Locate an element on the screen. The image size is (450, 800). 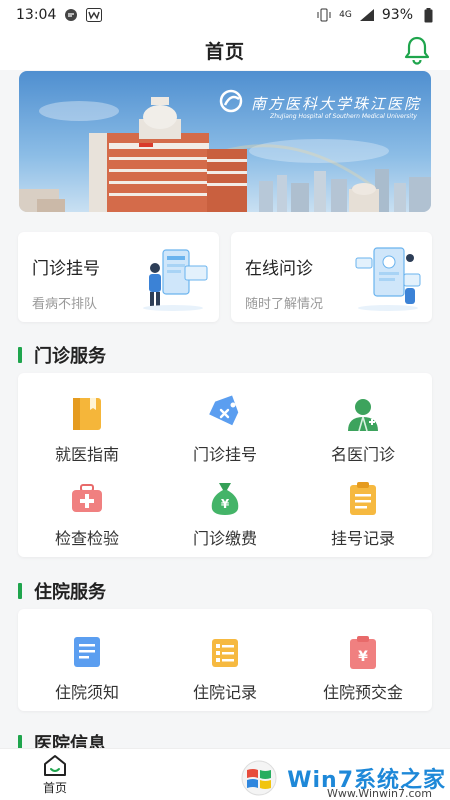
quick-card-outpatient-registration: 门诊挂号 看病不排队 is located at coordinates (118, 277).